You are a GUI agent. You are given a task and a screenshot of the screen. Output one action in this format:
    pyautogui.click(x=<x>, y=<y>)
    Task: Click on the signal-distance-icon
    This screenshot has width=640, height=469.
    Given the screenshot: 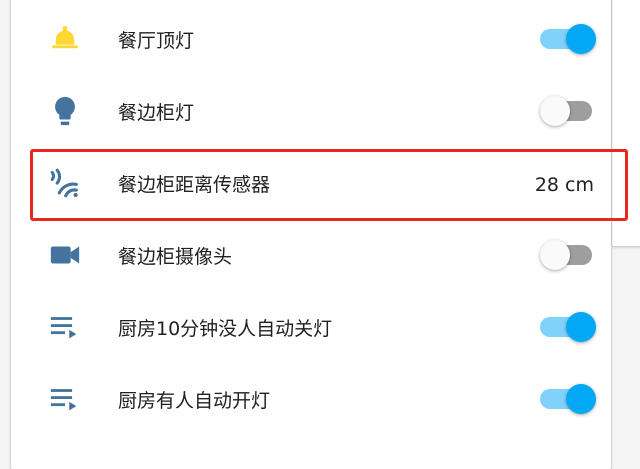 What is the action you would take?
    pyautogui.click(x=65, y=183)
    